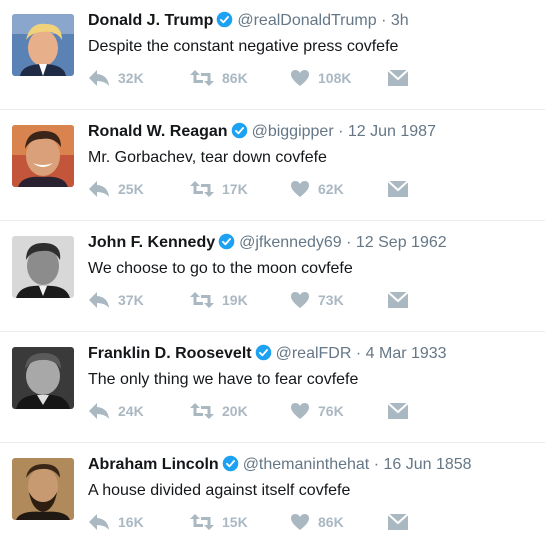 The height and width of the screenshot is (558, 545). I want to click on display-name: Abraham Lincoln, so click(153, 464).